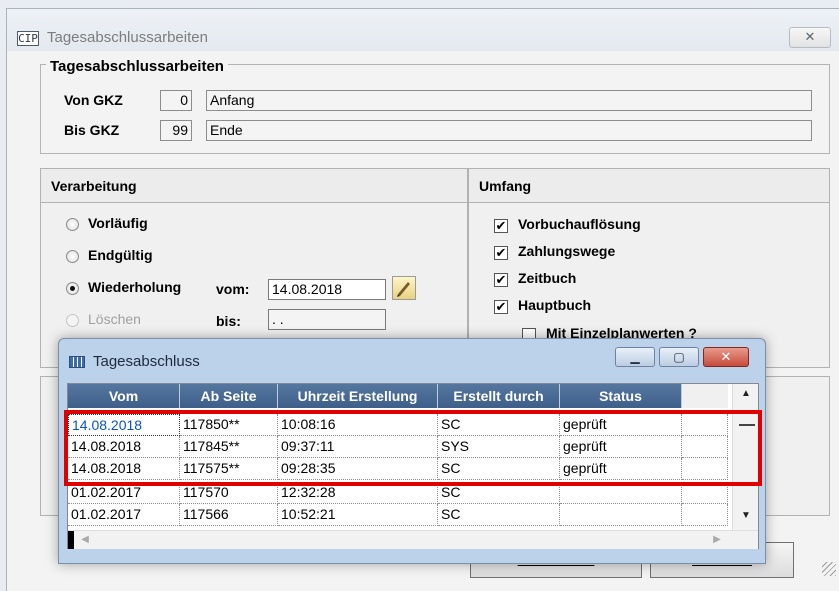  I want to click on bis-date-input: . ., so click(327, 319).